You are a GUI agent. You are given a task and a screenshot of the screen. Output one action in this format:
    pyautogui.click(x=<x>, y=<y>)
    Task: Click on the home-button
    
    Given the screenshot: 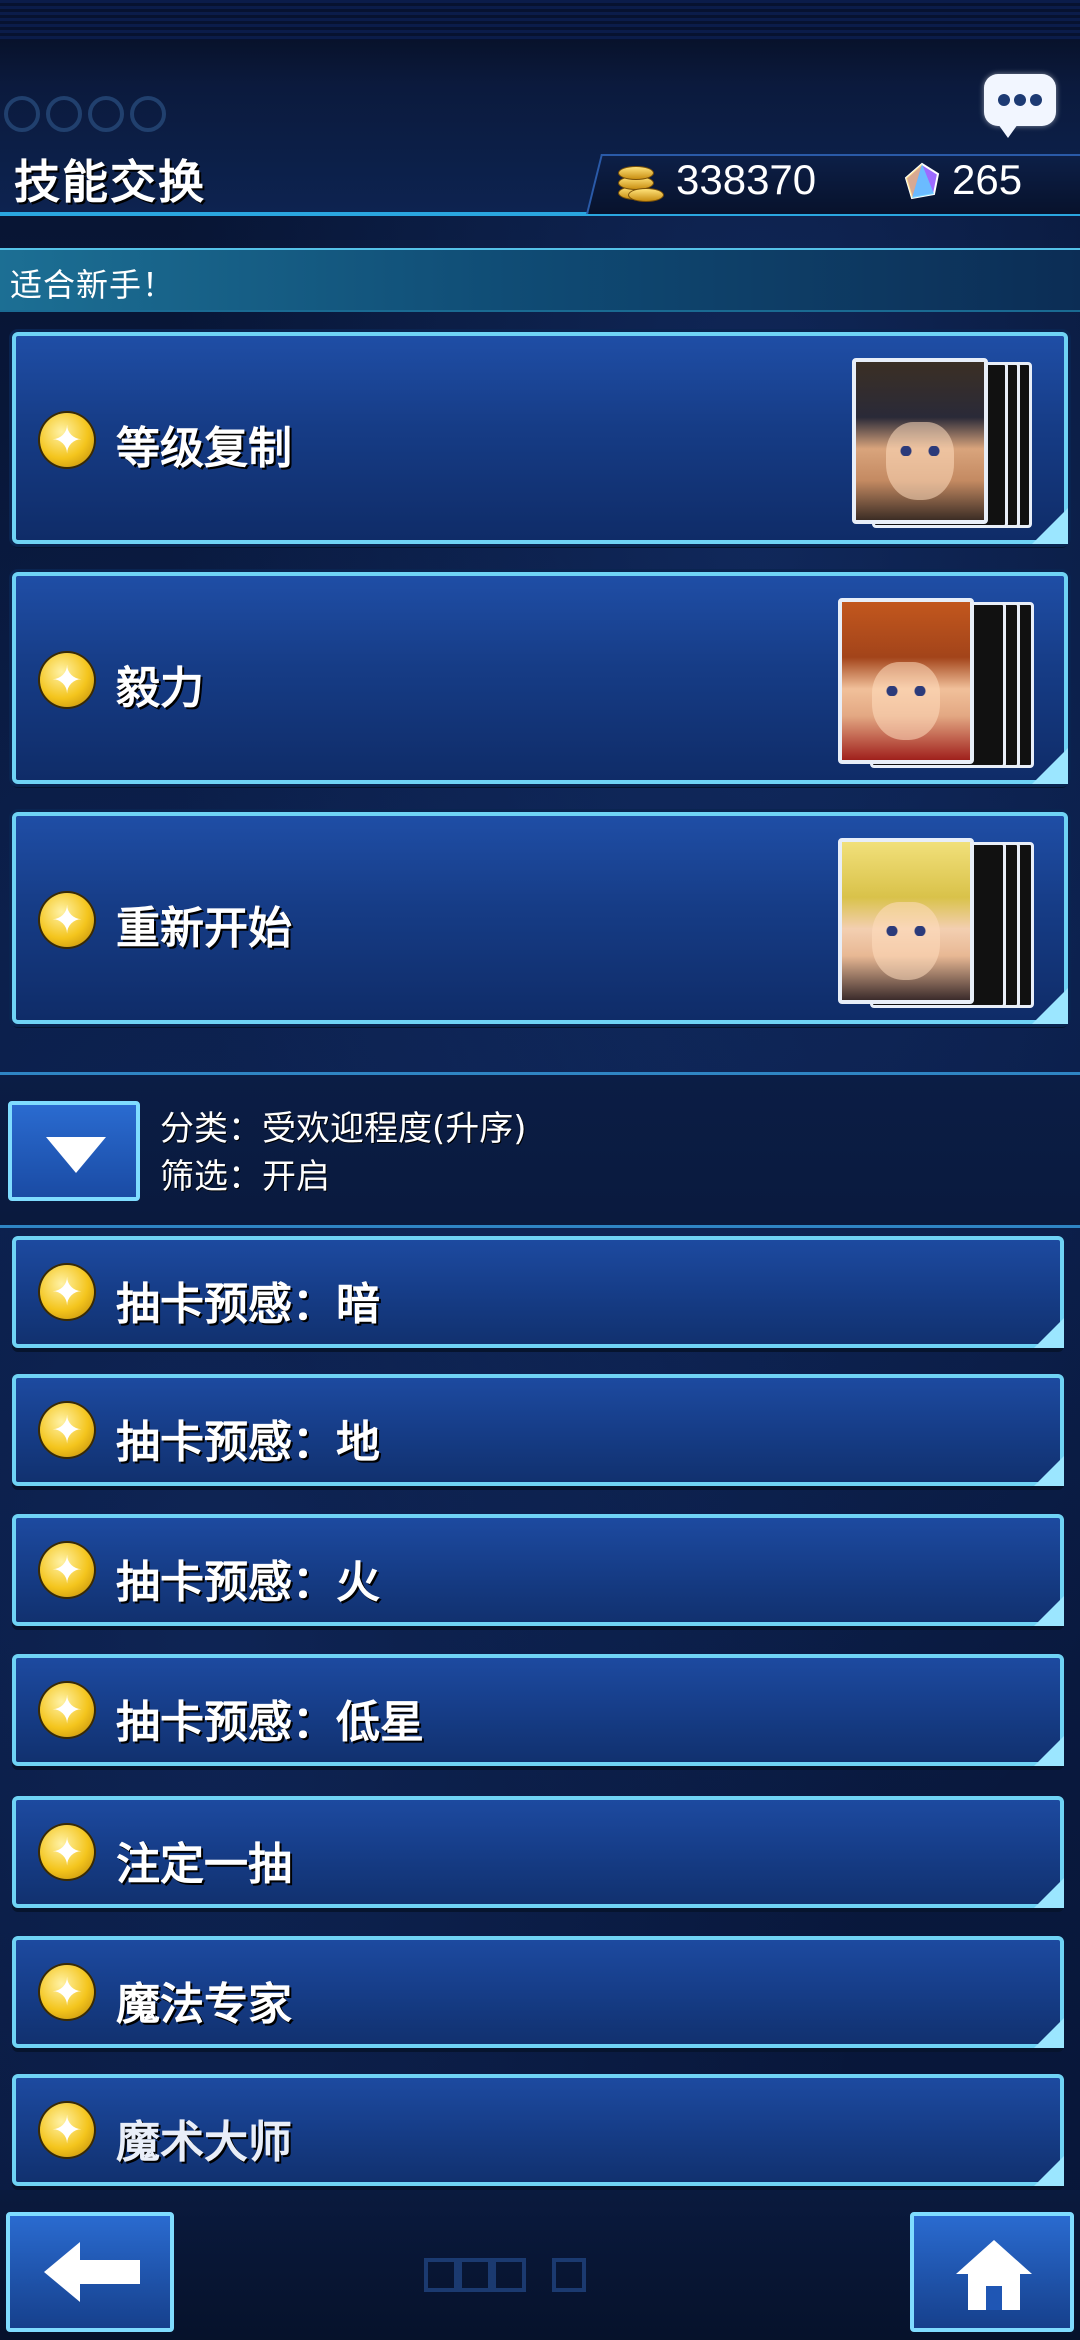 What is the action you would take?
    pyautogui.click(x=992, y=2272)
    